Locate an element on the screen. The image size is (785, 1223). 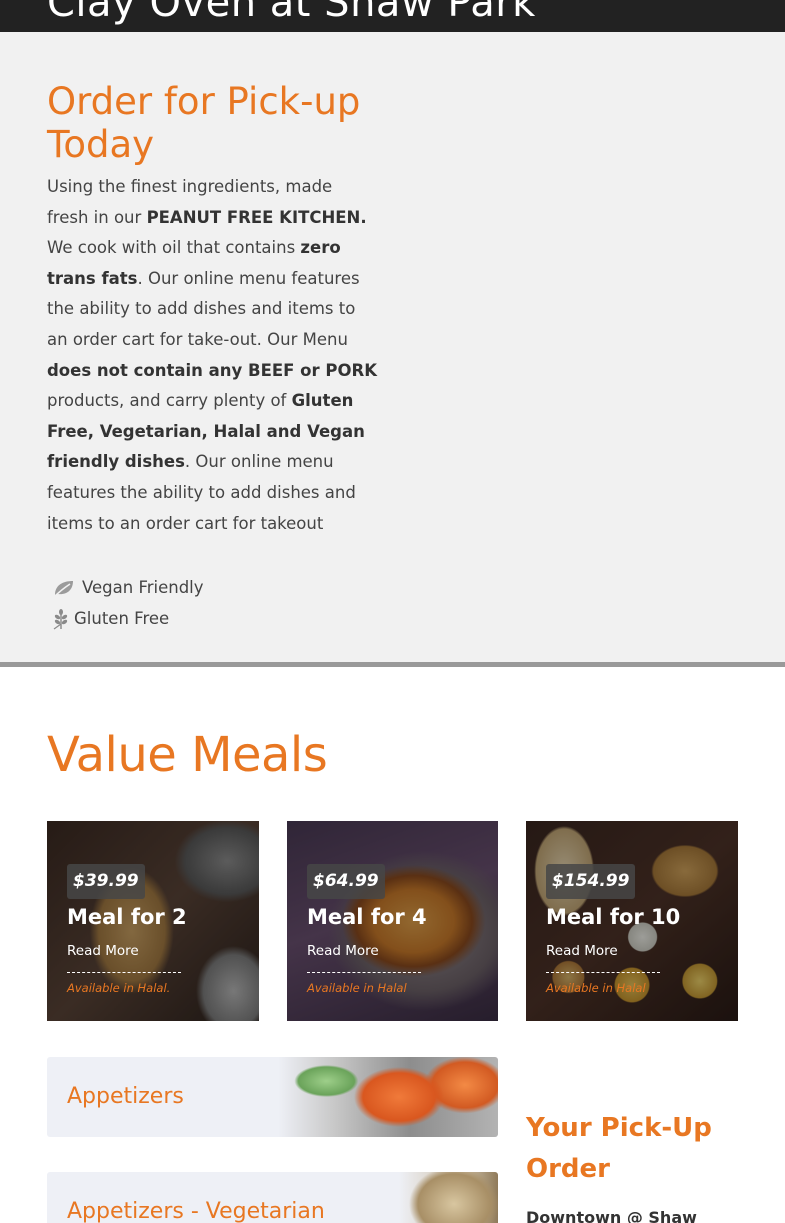
price-badge: $39.99 is located at coordinates (106, 881).